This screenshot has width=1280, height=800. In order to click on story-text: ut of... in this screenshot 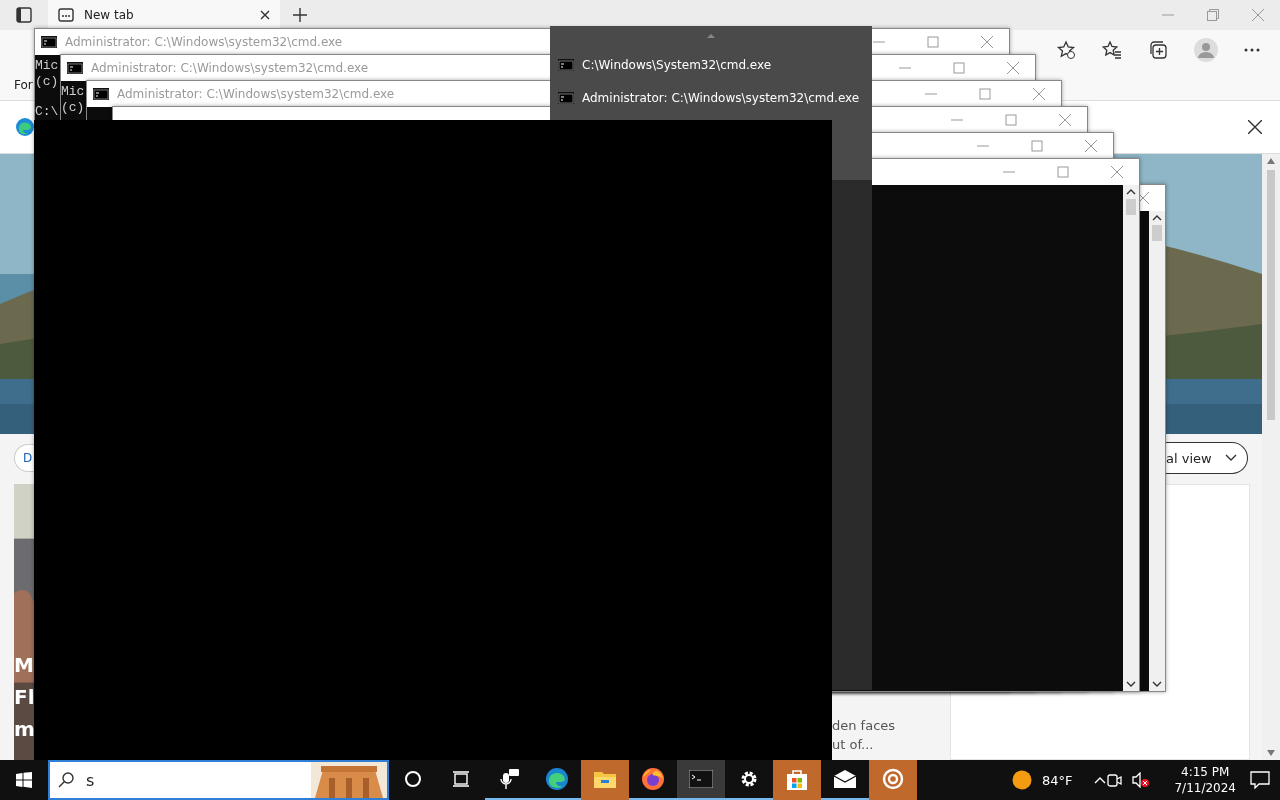, I will do `click(853, 744)`.